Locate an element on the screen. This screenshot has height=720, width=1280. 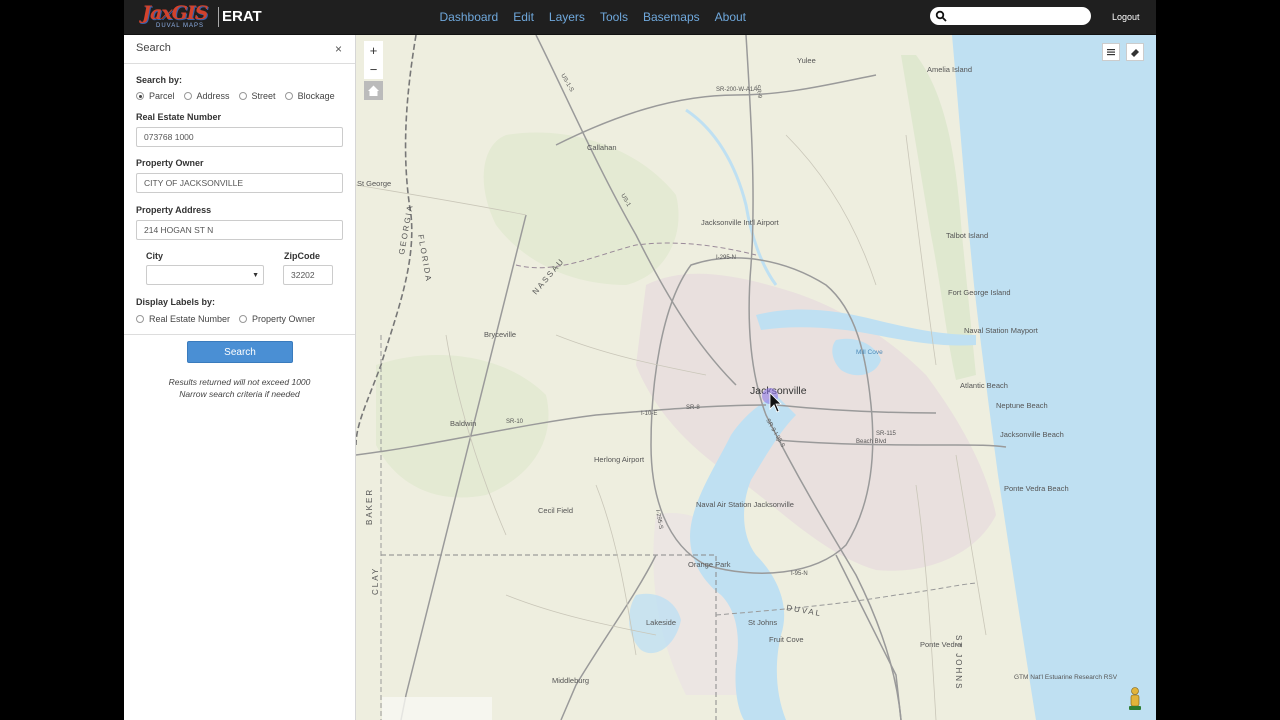
panel-header: Search × is located at coordinates (239, 49).